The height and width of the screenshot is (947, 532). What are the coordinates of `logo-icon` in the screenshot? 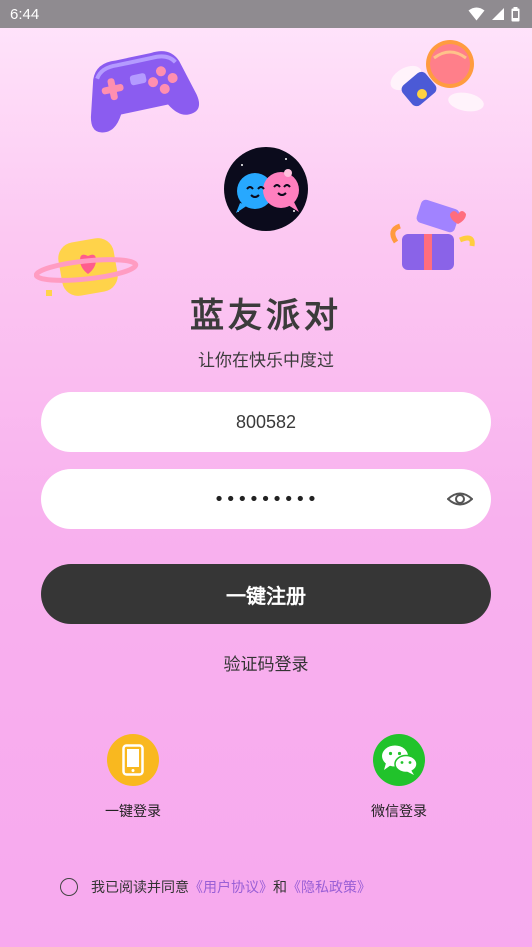 It's located at (267, 185).